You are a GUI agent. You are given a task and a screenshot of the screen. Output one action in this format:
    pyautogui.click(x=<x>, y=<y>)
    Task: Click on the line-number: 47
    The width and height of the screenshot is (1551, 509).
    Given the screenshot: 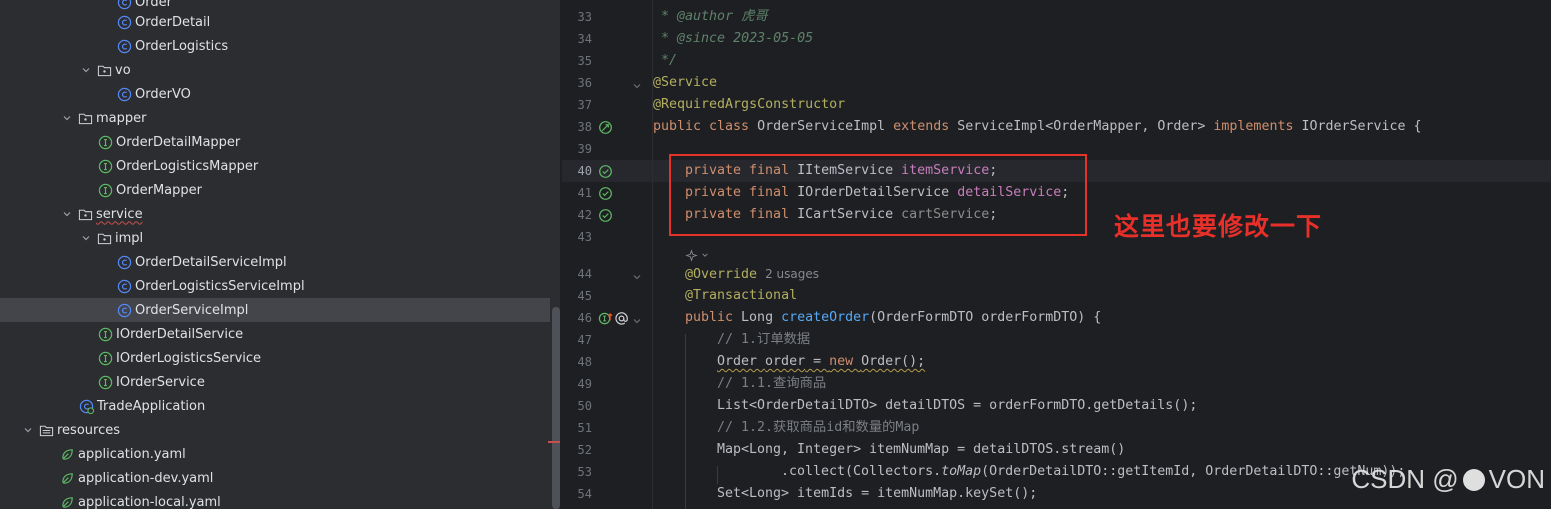 What is the action you would take?
    pyautogui.click(x=584, y=340)
    